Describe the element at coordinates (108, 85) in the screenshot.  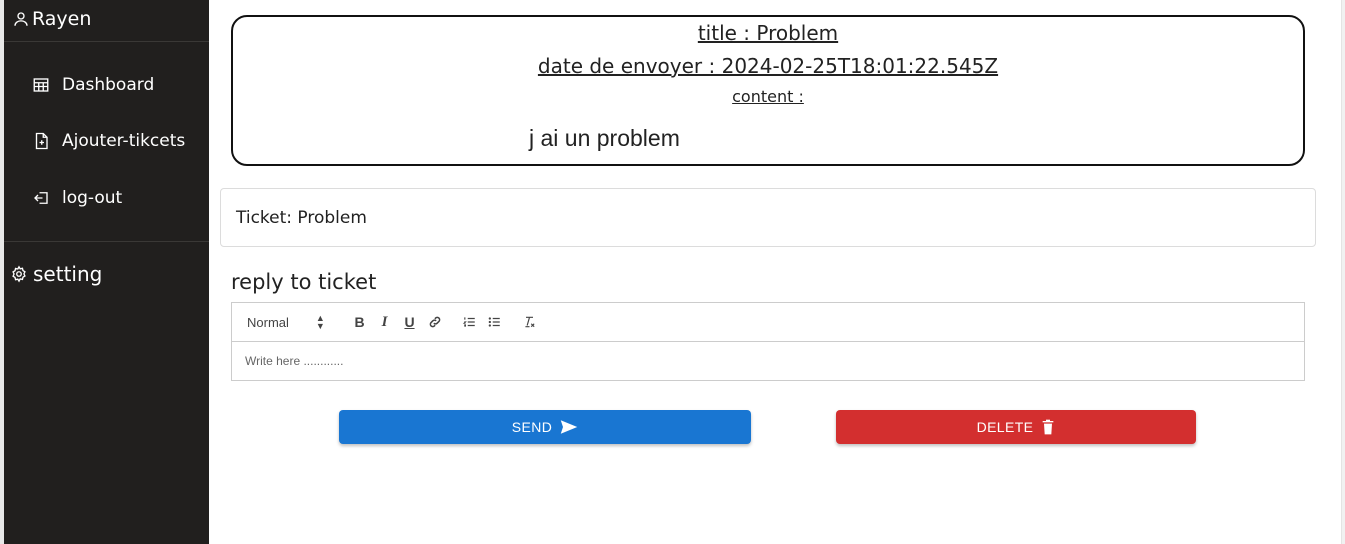
I see `sidebar-item-label: Dashboard` at that location.